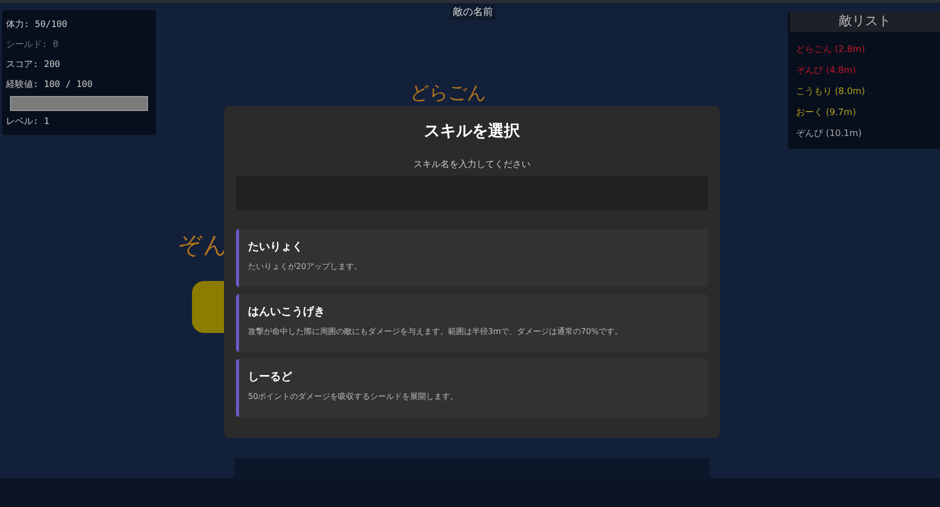  I want to click on enemy-entry: ぞんび (10.1m), so click(829, 134).